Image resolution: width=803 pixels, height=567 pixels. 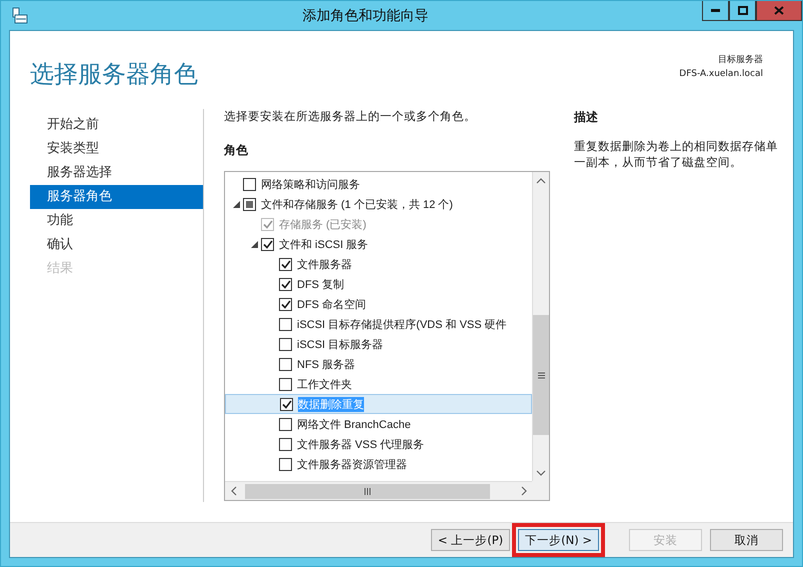 I want to click on role-label: iSCSI 目标存储提供程序(VDS 和 VSS 硬件, so click(x=402, y=324).